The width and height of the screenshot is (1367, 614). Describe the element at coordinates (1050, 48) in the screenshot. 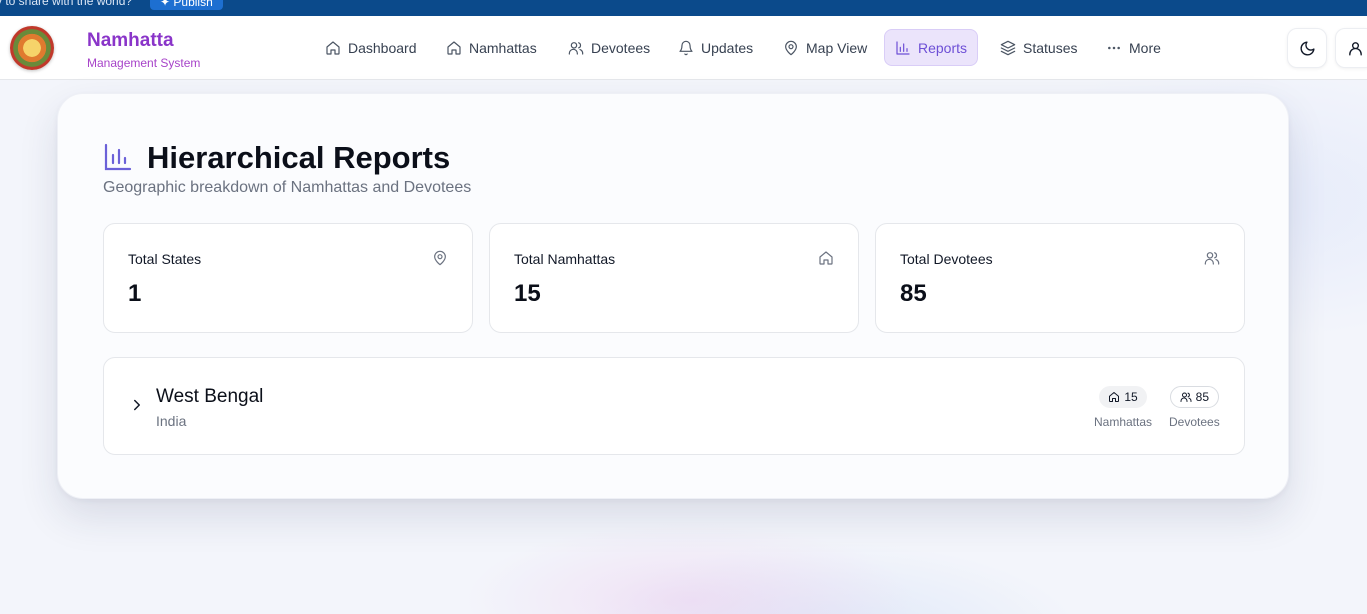

I see `nav-statuses-label: Statuses` at that location.